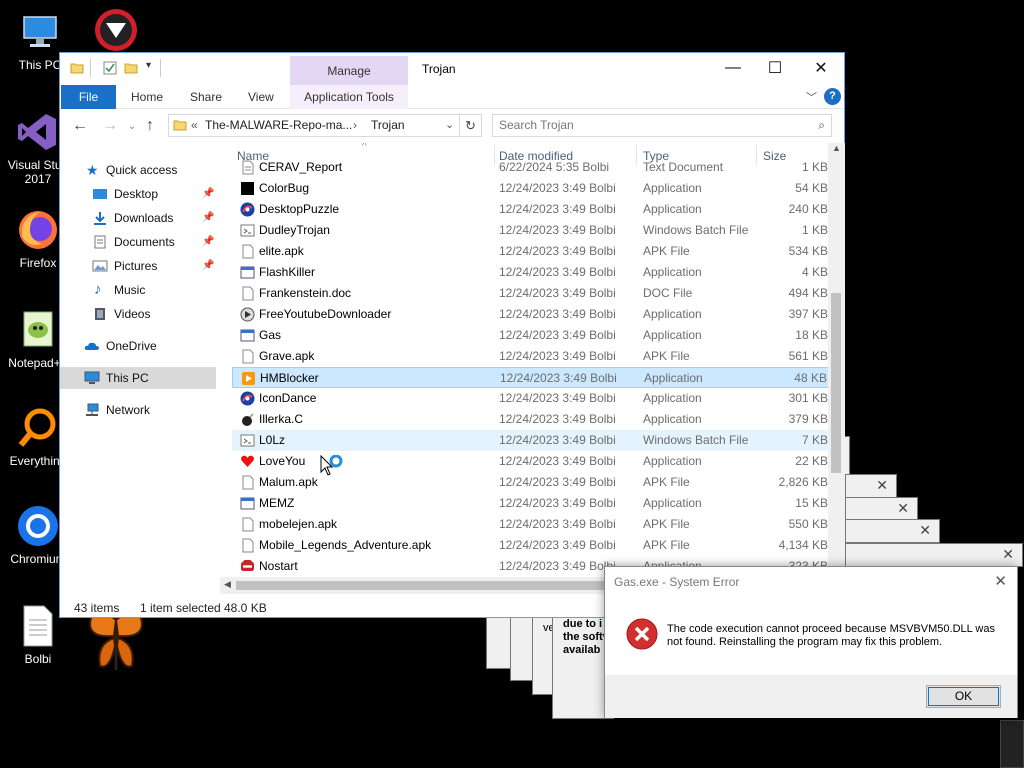  I want to click on nav-pictures: Pictures 📌, so click(138, 266).